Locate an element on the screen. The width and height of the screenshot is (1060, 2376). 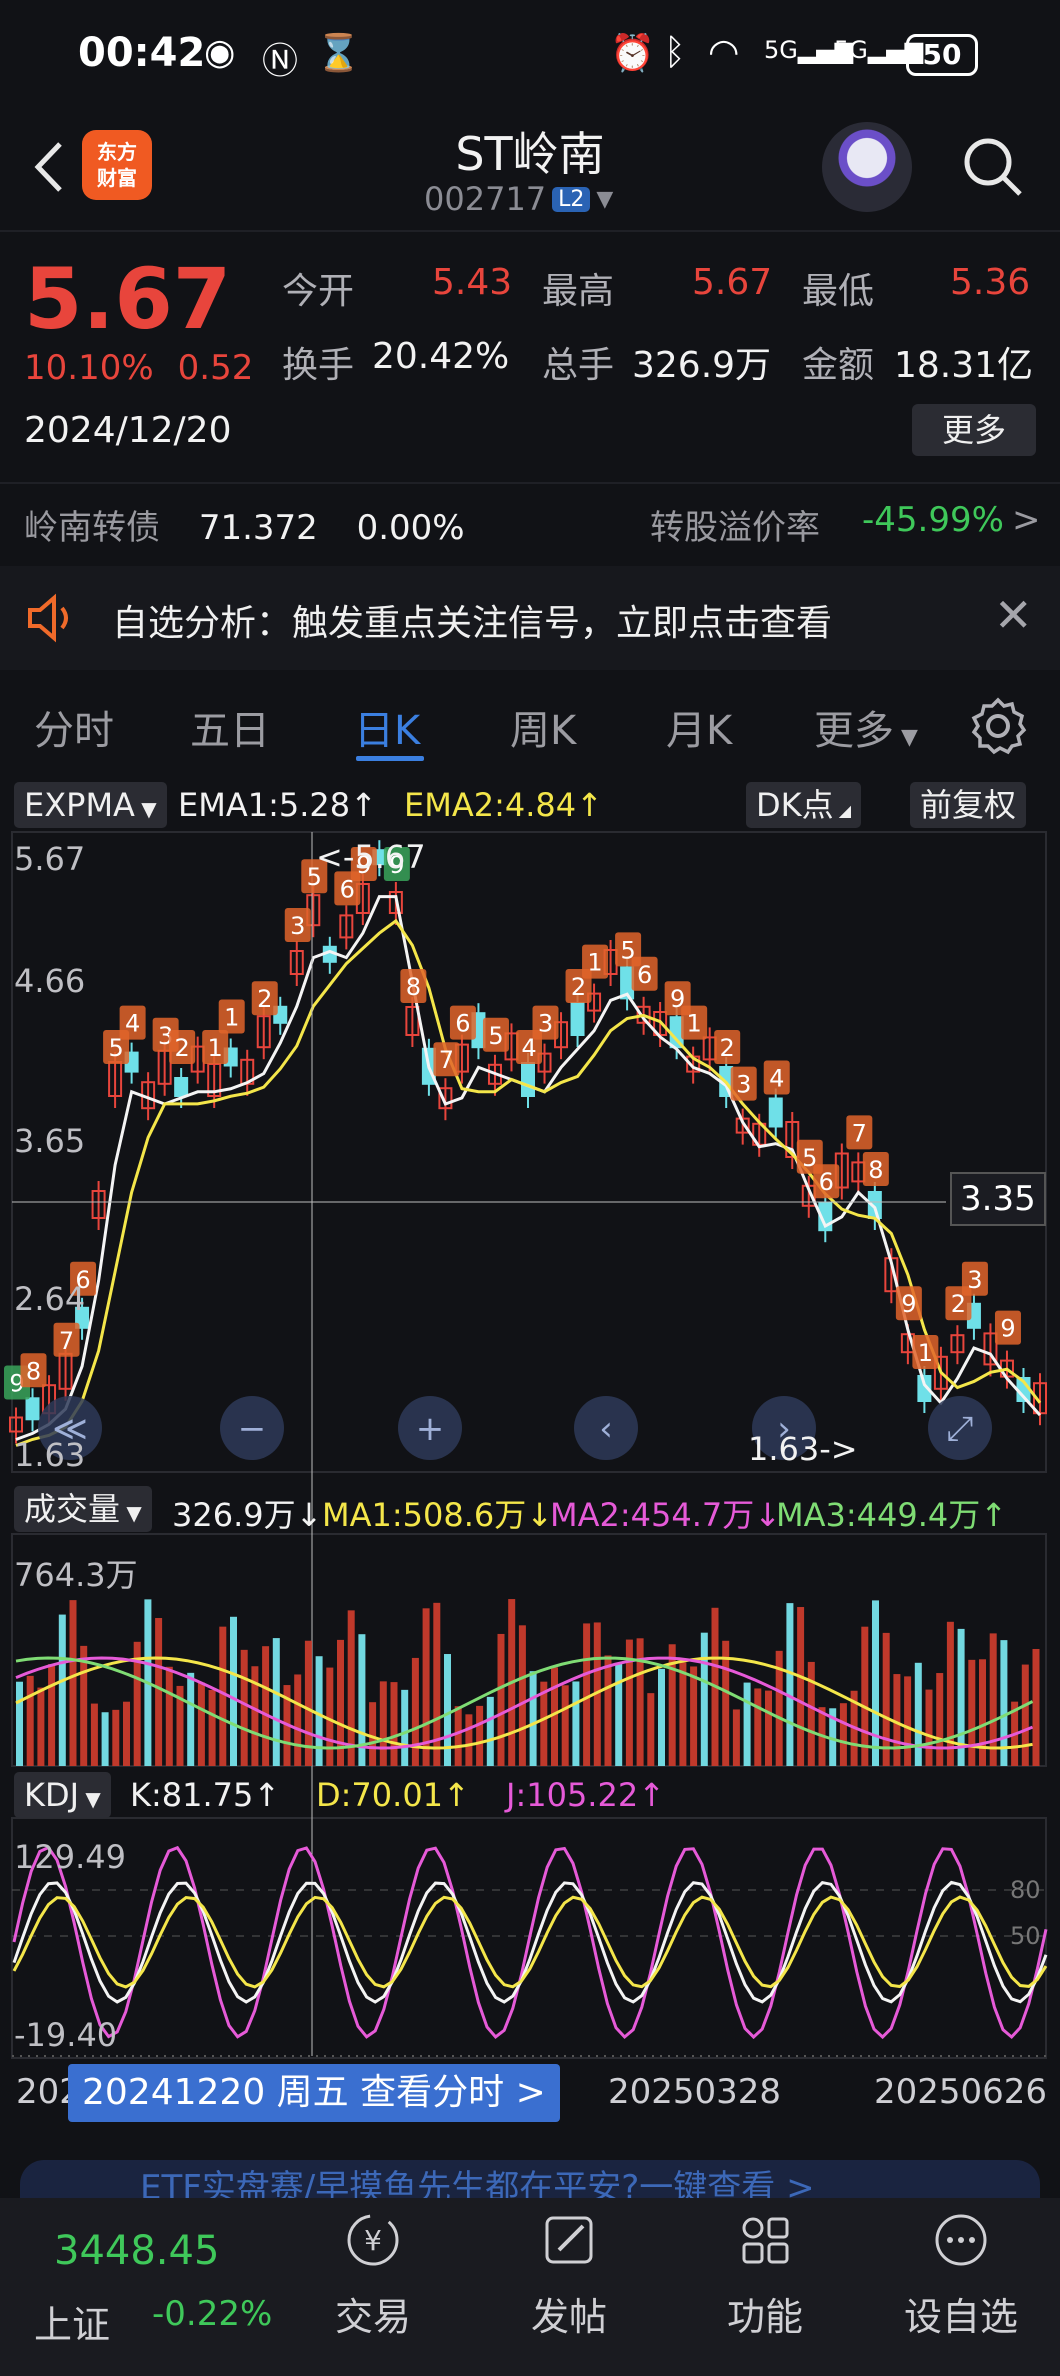
gear-icon is located at coordinates (998, 726).